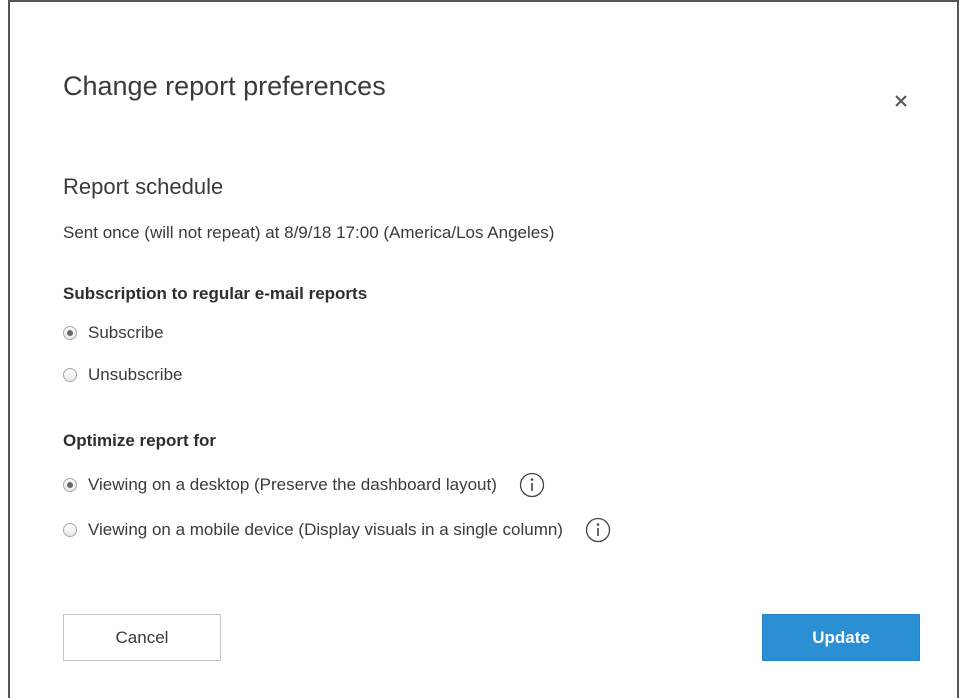 This screenshot has height=698, width=959. Describe the element at coordinates (126, 332) in the screenshot. I see `radio-label: Subscribe` at that location.